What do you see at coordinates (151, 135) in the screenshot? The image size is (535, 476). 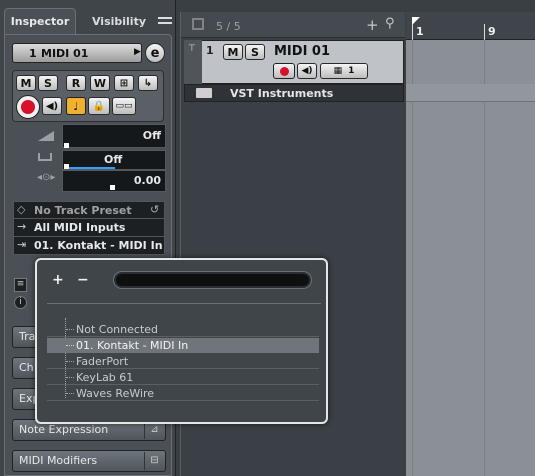 I see `volume-value: Off` at bounding box center [151, 135].